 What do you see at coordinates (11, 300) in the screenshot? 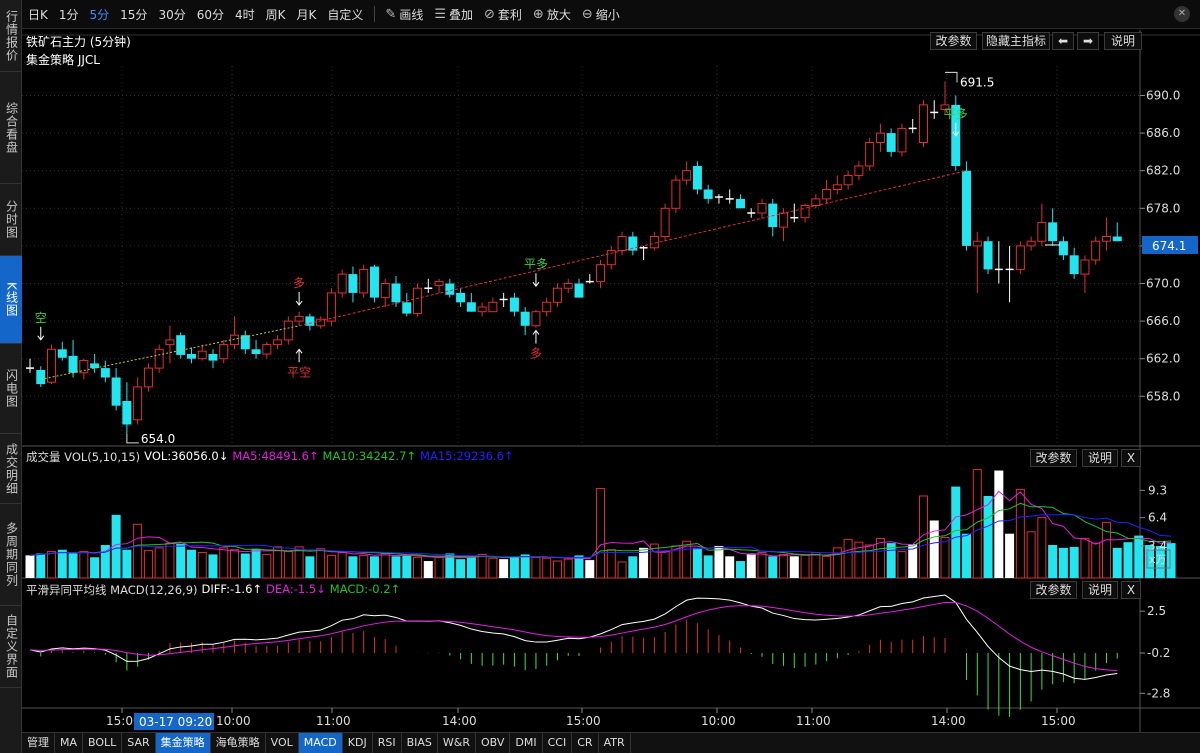
I see `sidebar-tab-3: K线图` at bounding box center [11, 300].